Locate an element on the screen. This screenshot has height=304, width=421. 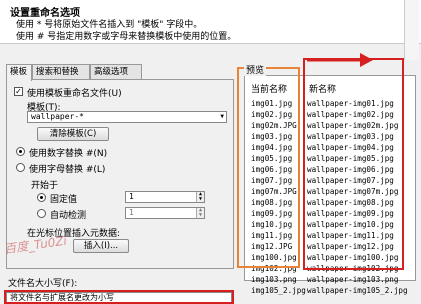
list-item: img105_2.jpg is located at coordinates (278, 290).